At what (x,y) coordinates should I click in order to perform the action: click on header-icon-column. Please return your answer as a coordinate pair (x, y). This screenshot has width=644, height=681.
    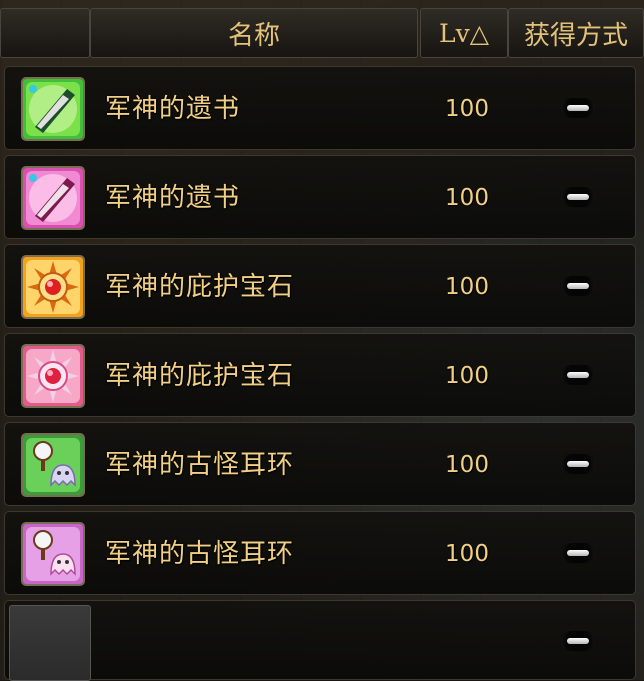
    Looking at the image, I should click on (45, 33).